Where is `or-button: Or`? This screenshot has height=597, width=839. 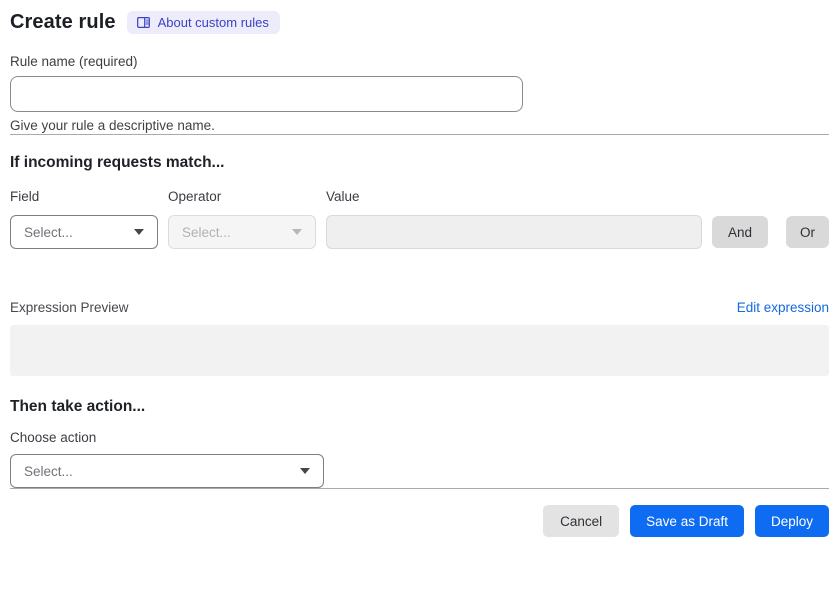 or-button: Or is located at coordinates (807, 232).